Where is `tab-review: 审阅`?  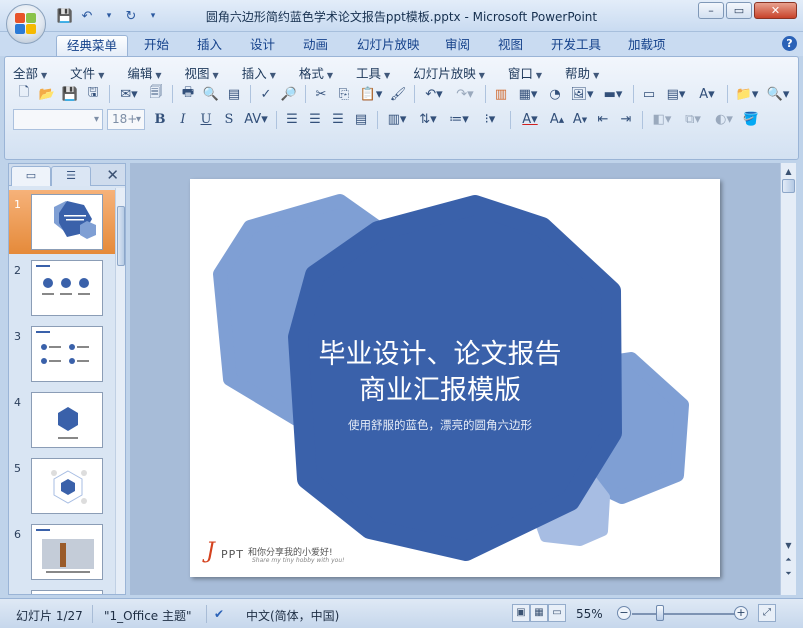 tab-review: 审阅 is located at coordinates (457, 46).